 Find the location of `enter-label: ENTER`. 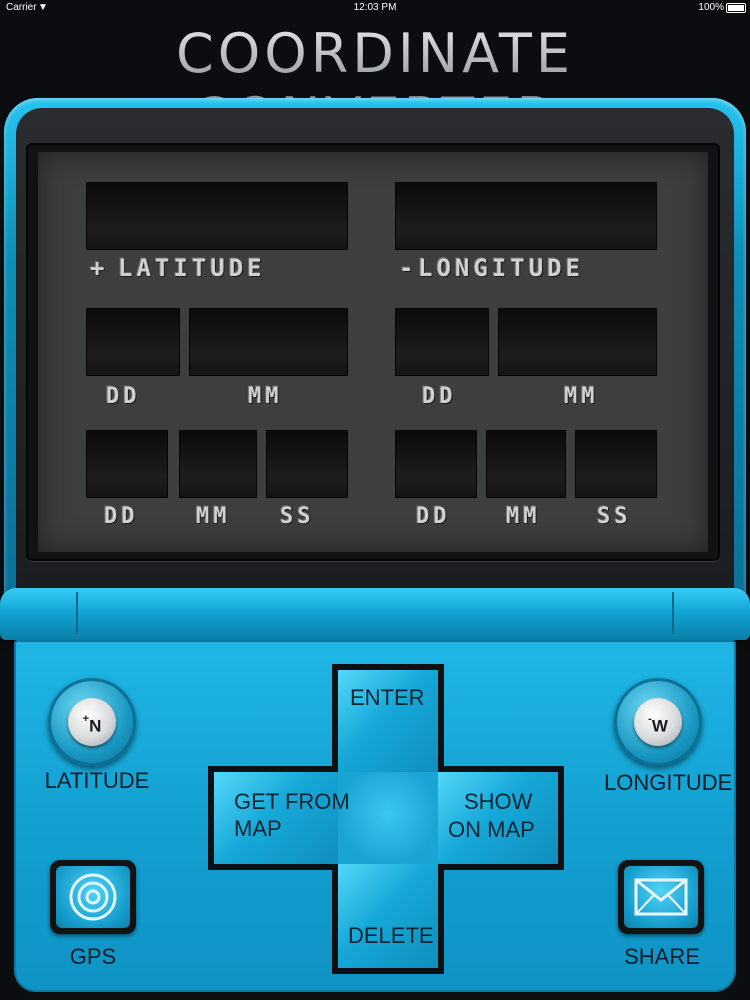

enter-label: ENTER is located at coordinates (387, 697).